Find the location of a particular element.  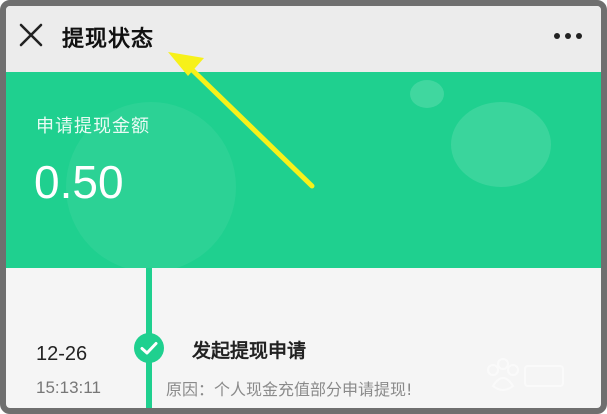

amount-value: 0.50 is located at coordinates (79, 182).